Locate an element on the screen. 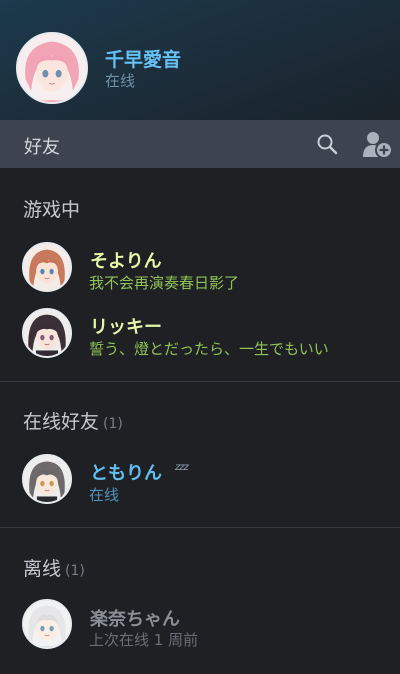  section-title: 游戏中 is located at coordinates (52, 210).